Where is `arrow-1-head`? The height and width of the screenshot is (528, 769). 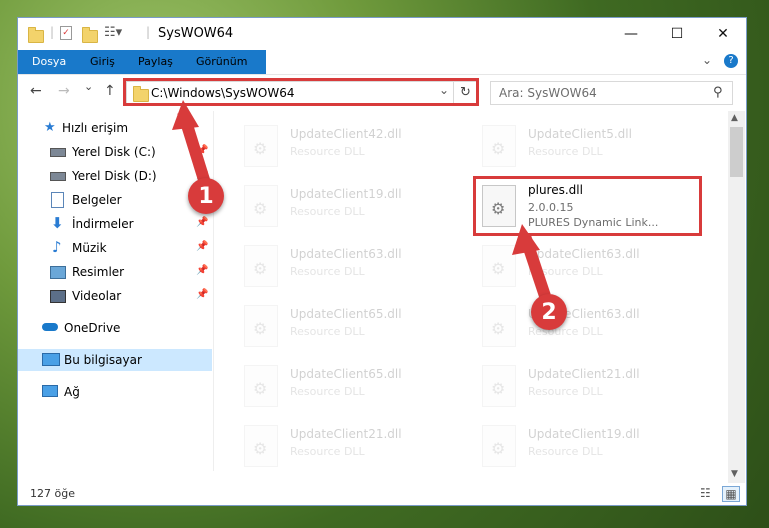
arrow-1-head is located at coordinates (185, 115).